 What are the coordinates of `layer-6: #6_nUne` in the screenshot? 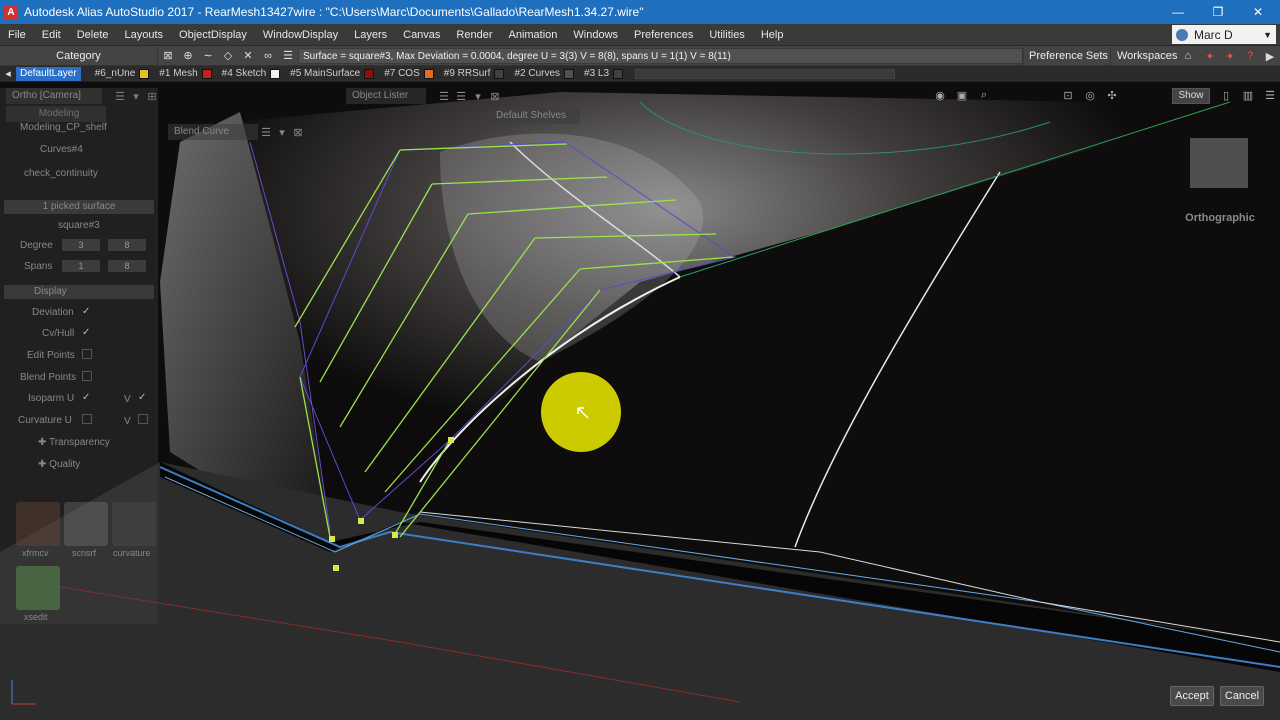 It's located at (122, 74).